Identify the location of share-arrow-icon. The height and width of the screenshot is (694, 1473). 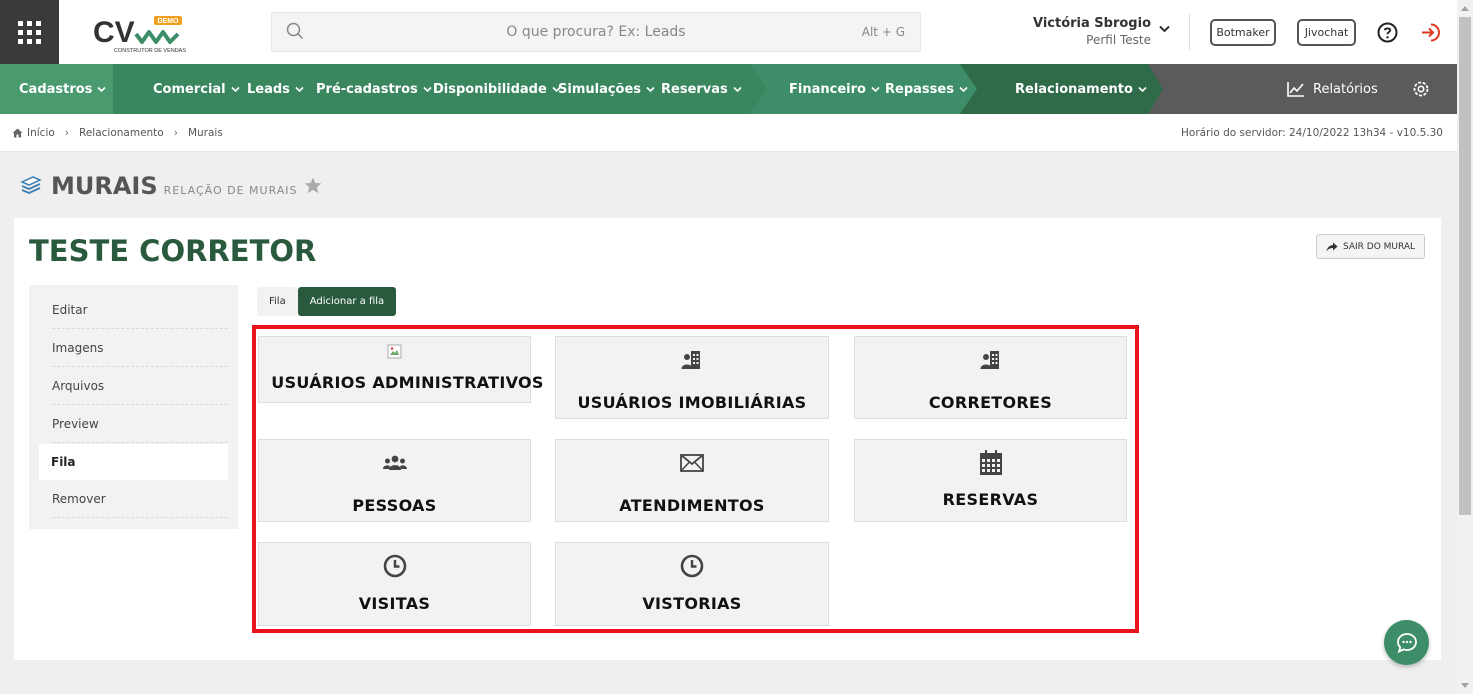
(1332, 246).